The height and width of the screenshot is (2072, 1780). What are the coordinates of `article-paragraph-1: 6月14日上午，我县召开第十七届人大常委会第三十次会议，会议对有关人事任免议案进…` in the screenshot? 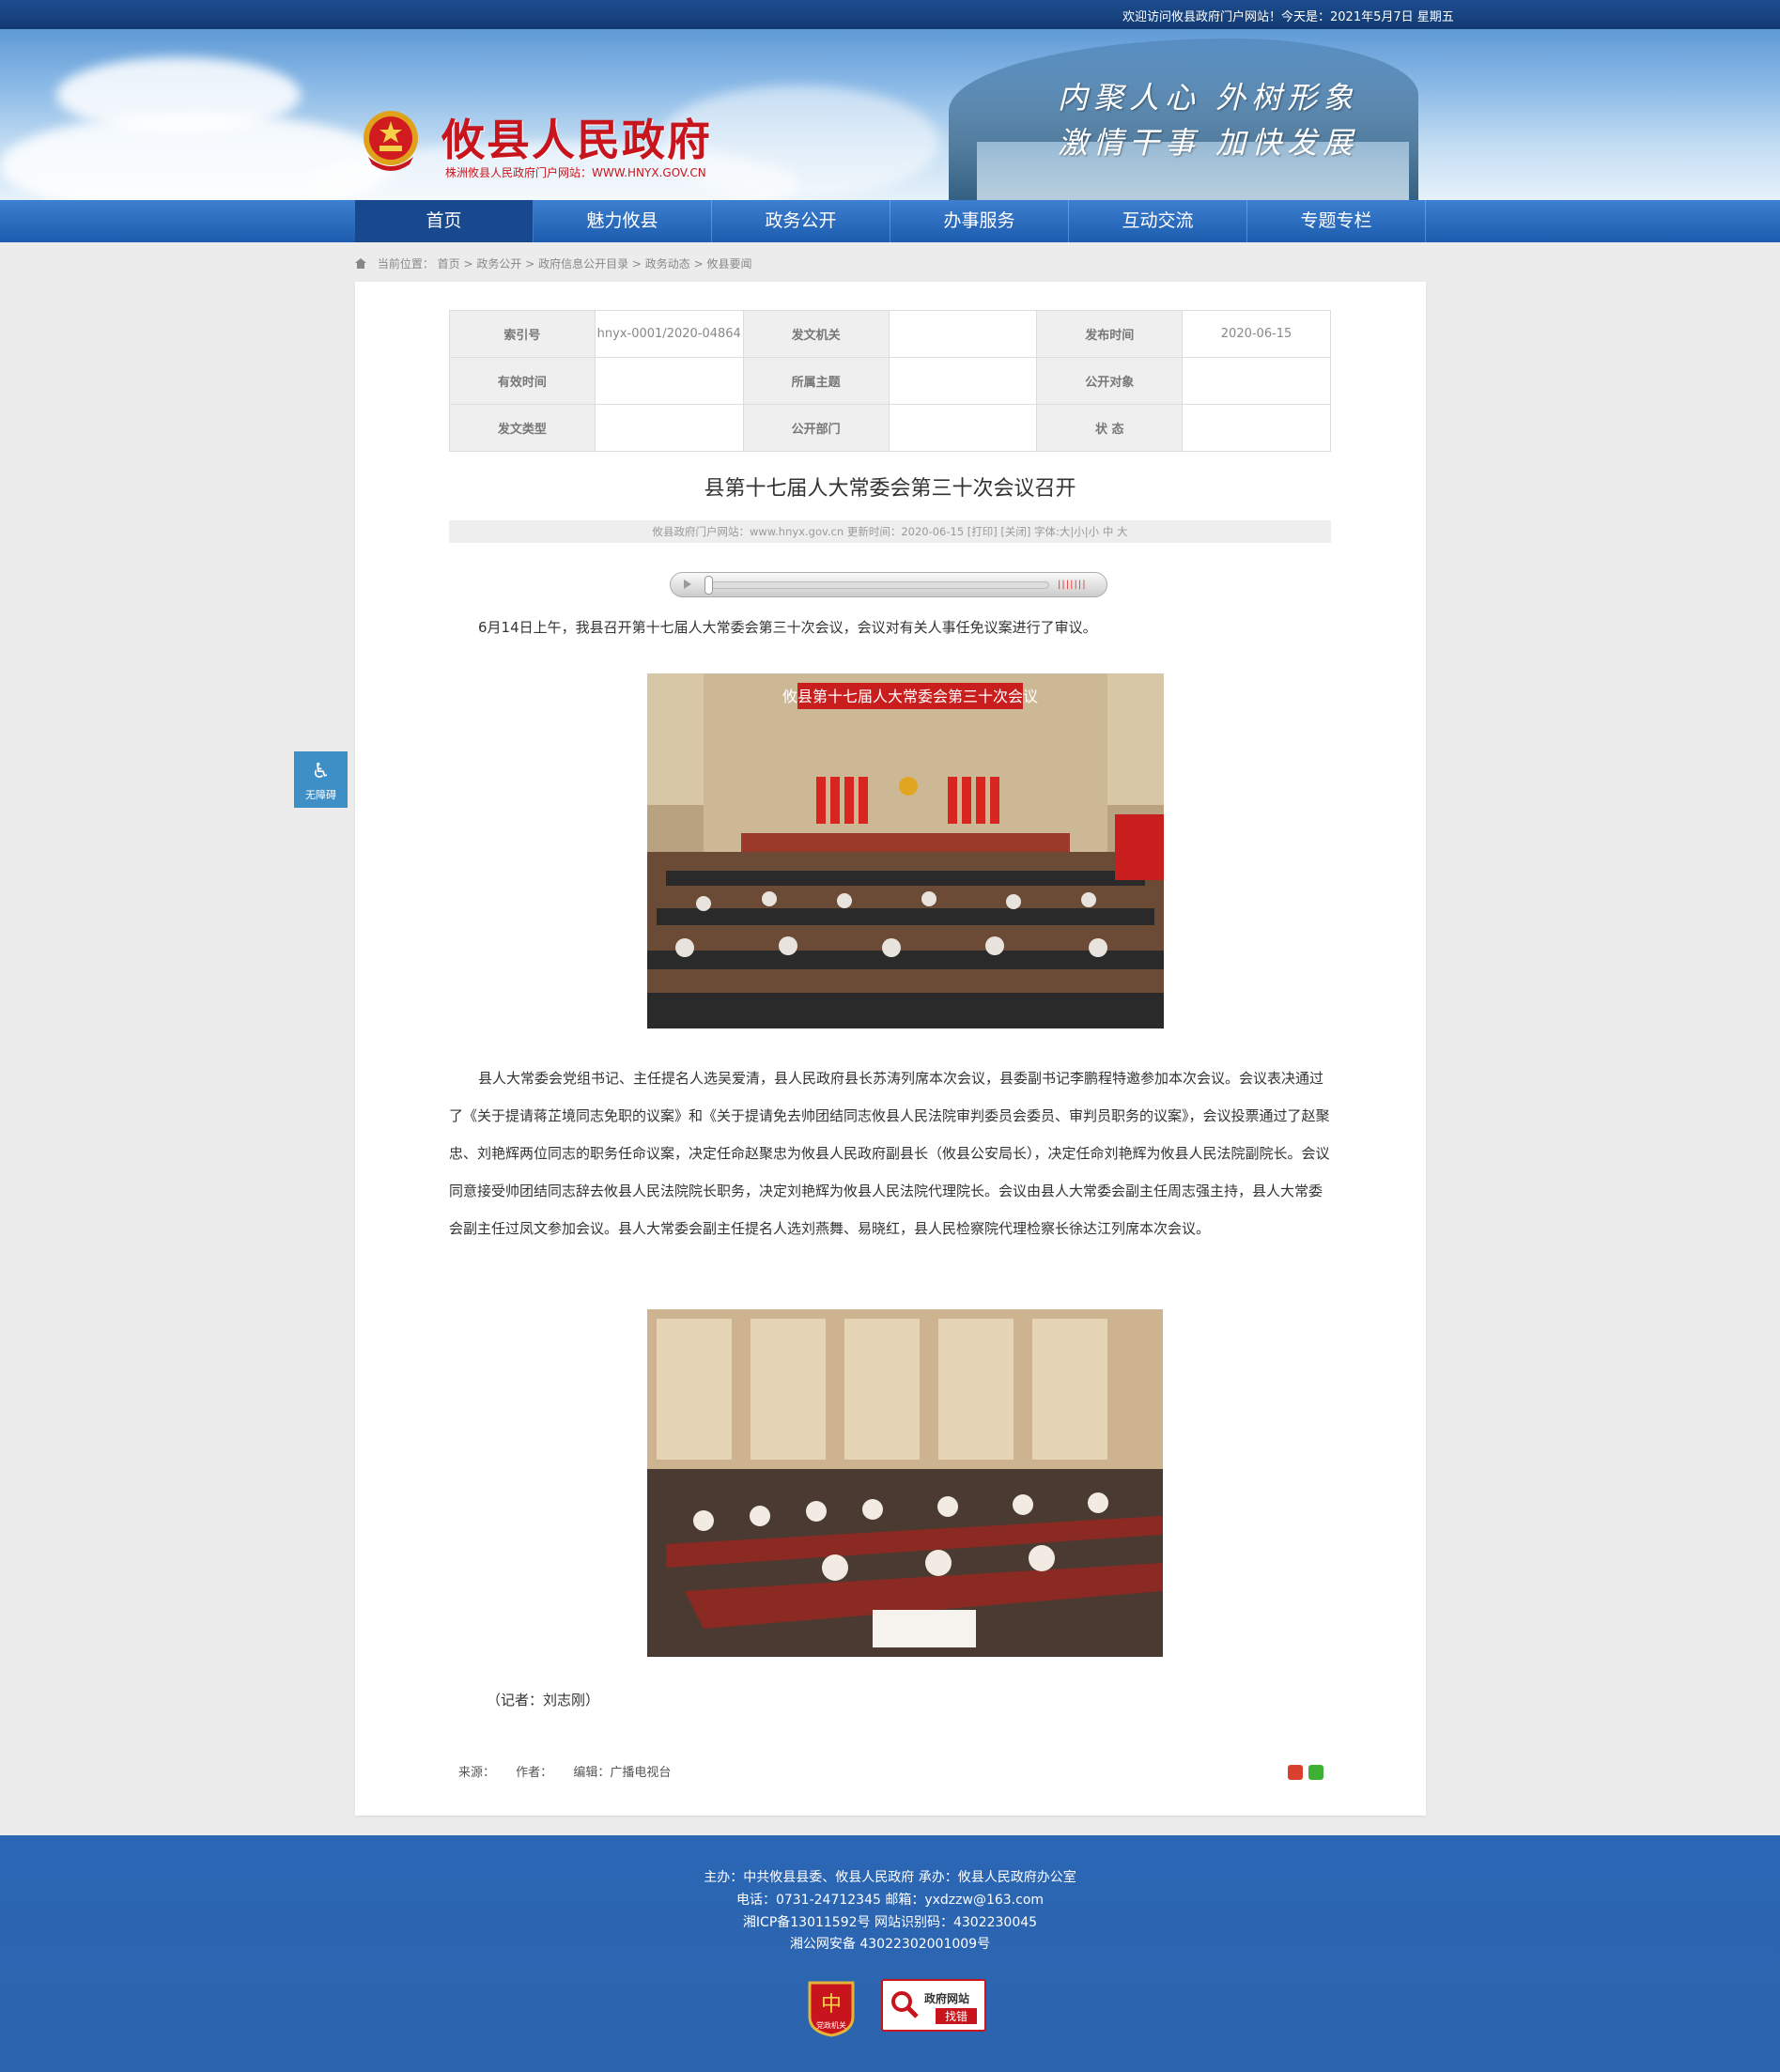 It's located at (788, 627).